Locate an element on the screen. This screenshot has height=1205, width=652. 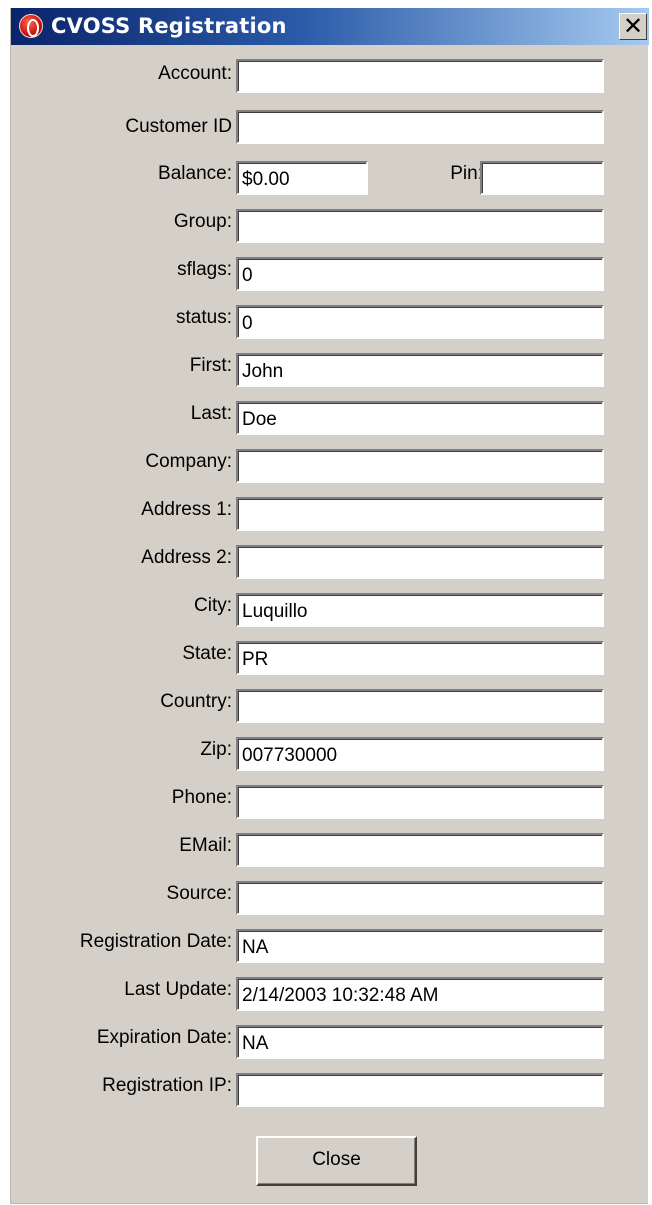
state-field: PR is located at coordinates (420, 658).